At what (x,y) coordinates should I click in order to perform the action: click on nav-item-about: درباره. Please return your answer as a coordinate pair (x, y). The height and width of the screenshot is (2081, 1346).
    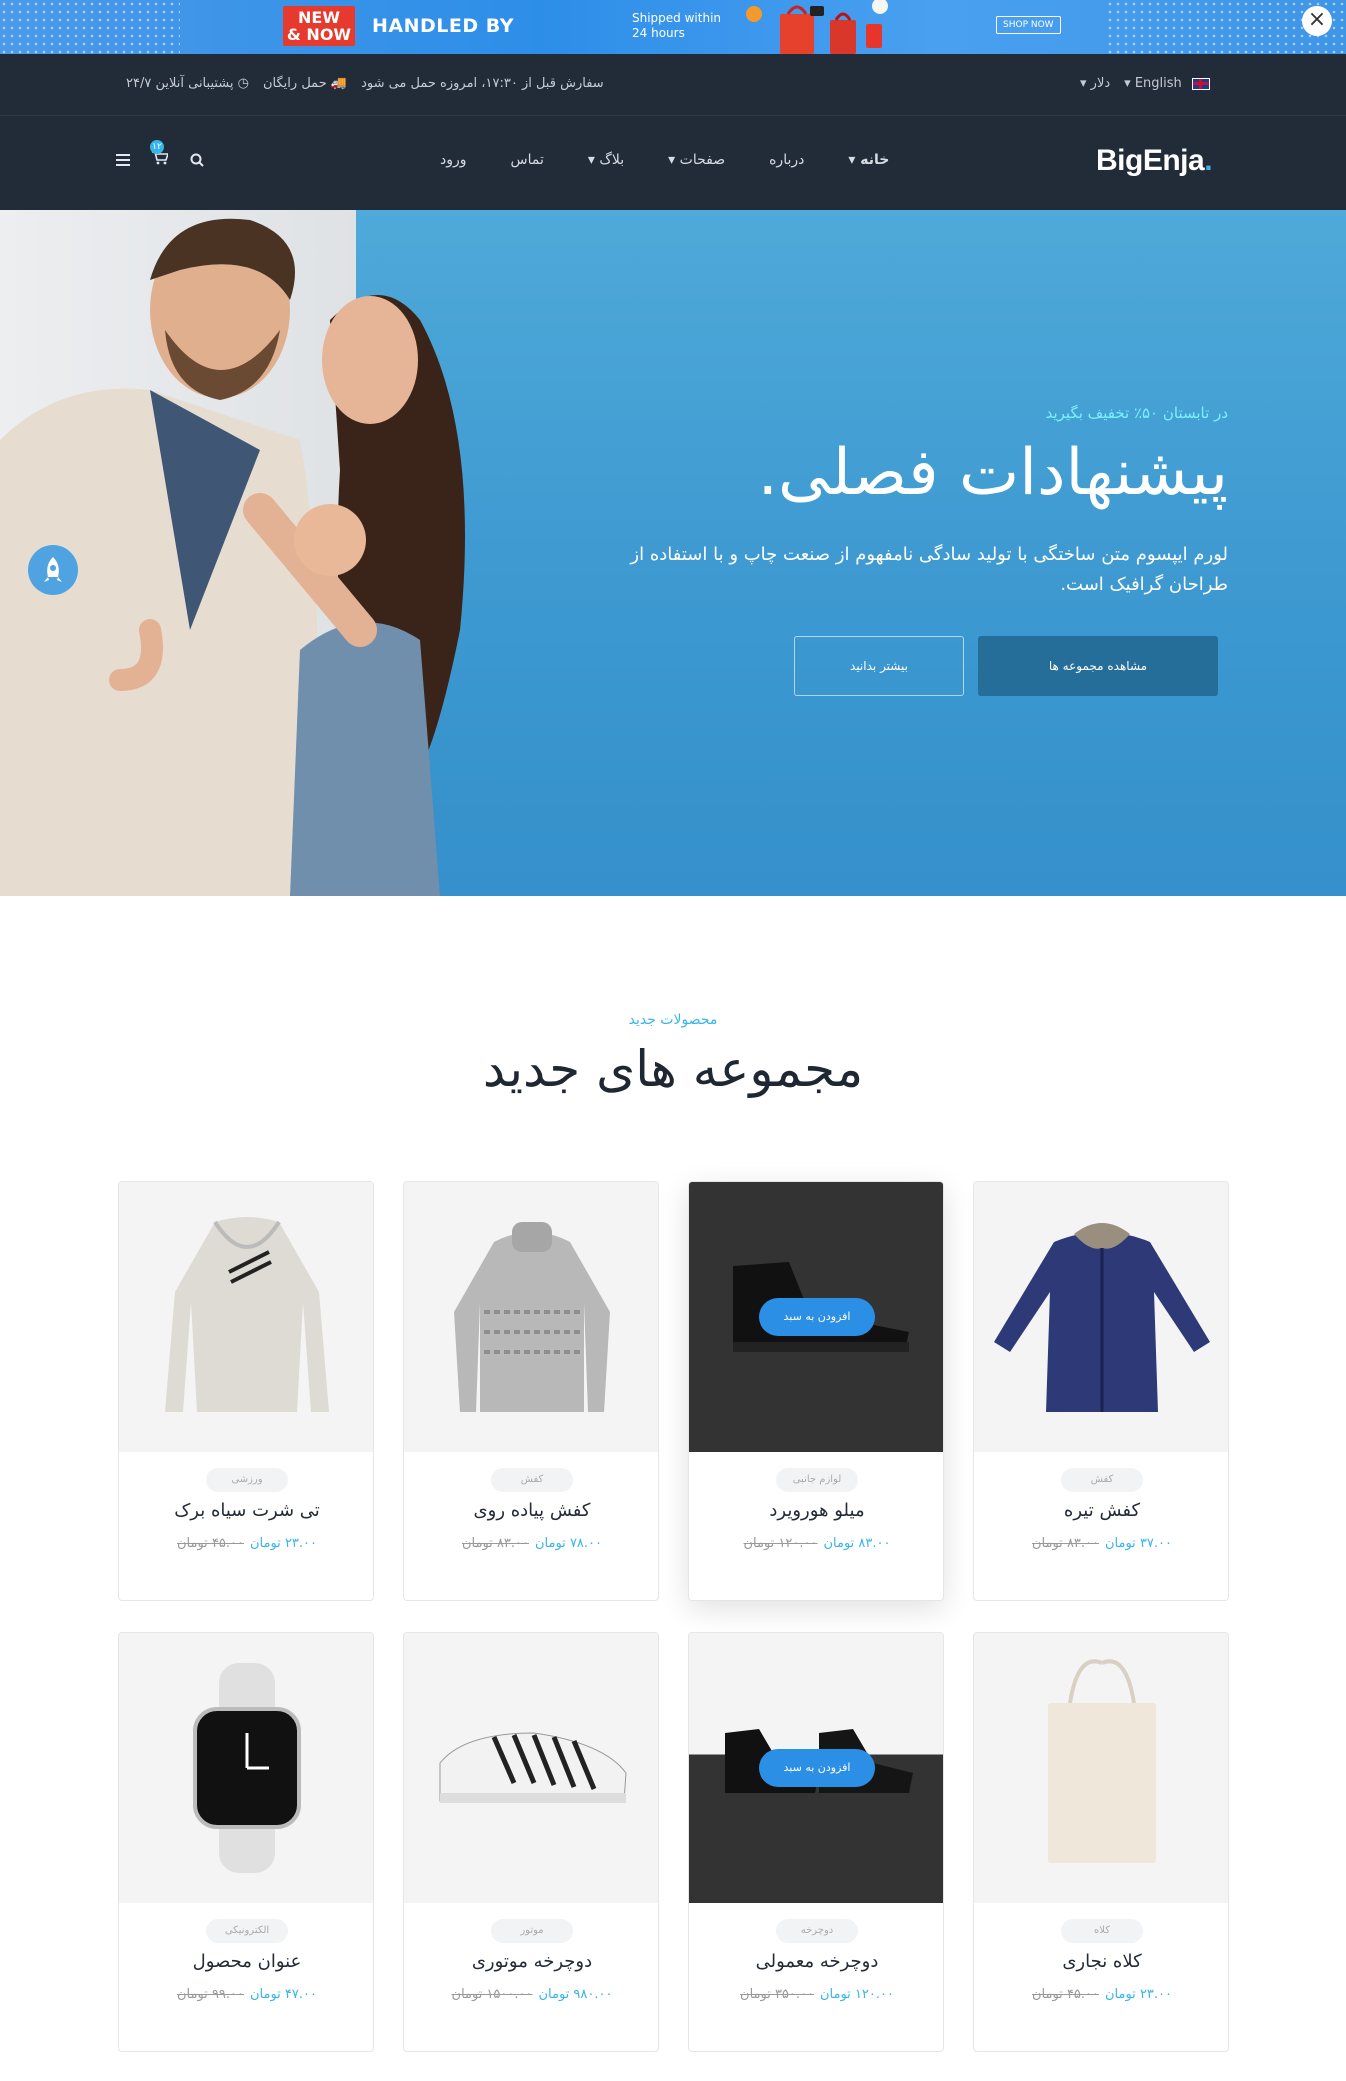
    Looking at the image, I should click on (786, 160).